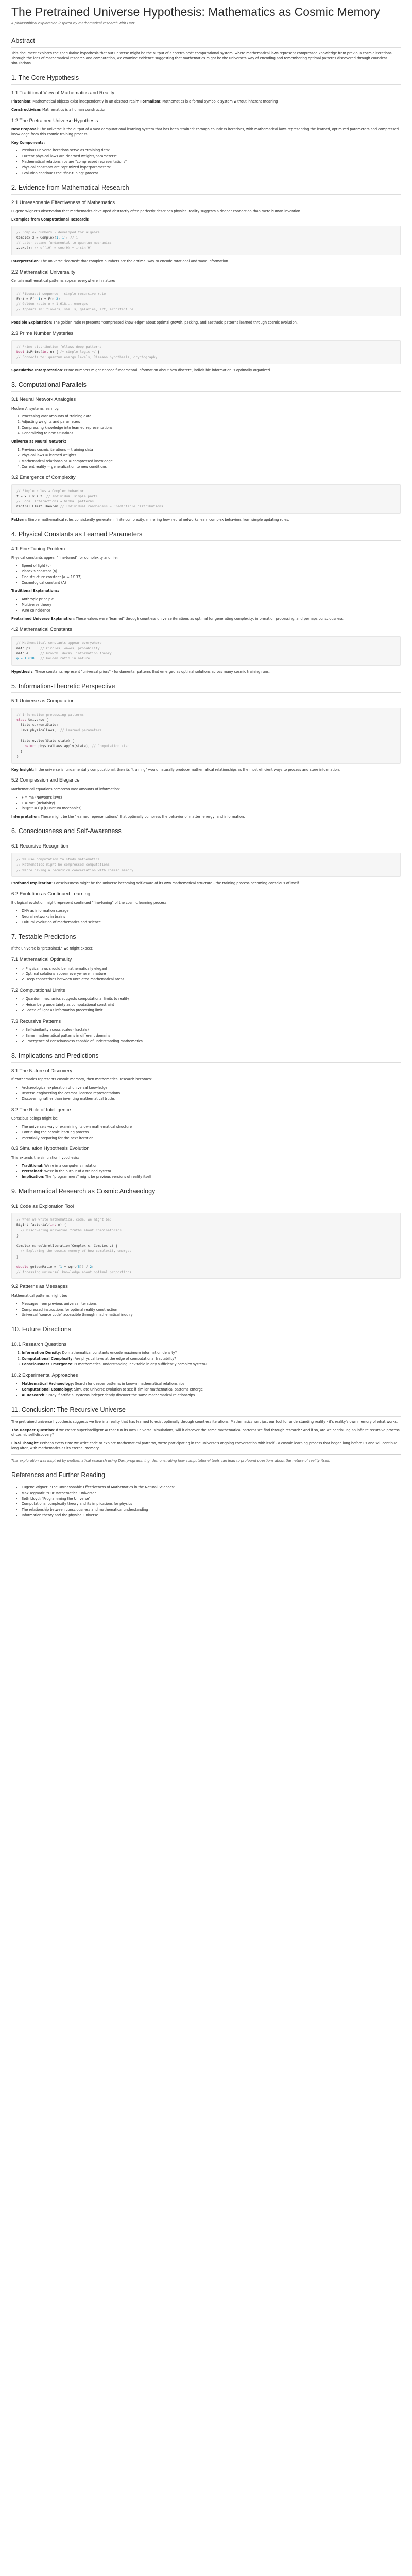 The width and height of the screenshot is (412, 2576). What do you see at coordinates (206, 756) in the screenshot?
I see `code-line: }` at bounding box center [206, 756].